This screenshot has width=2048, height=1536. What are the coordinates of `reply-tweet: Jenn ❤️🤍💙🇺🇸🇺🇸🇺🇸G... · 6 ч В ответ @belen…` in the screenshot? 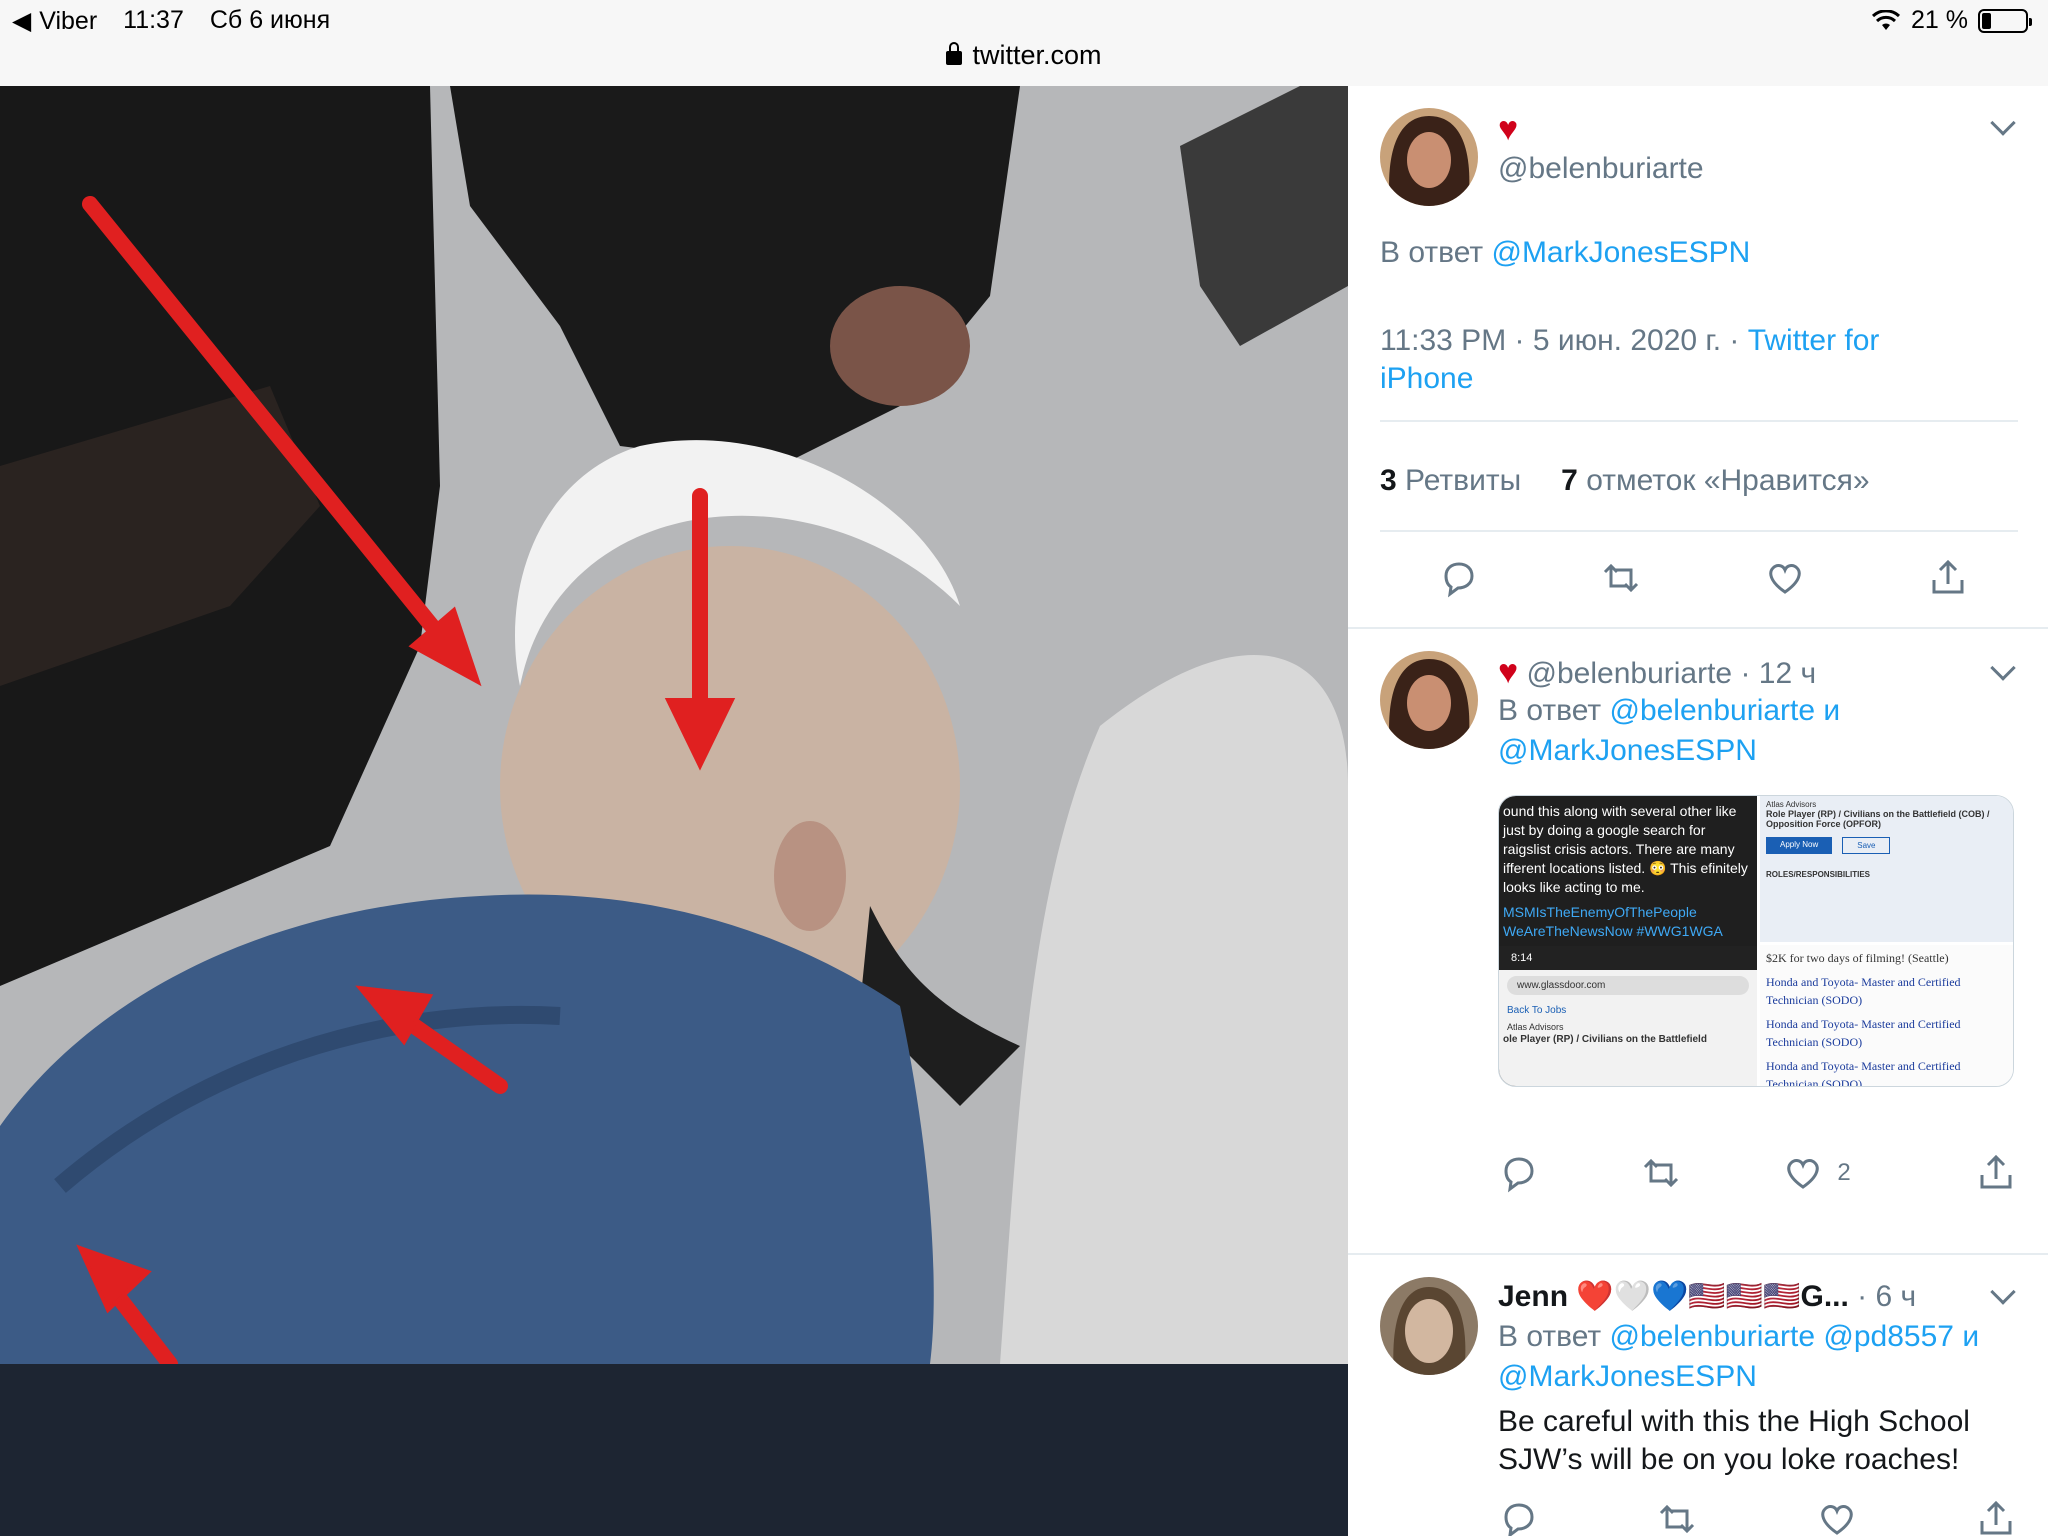 It's located at (1698, 1395).